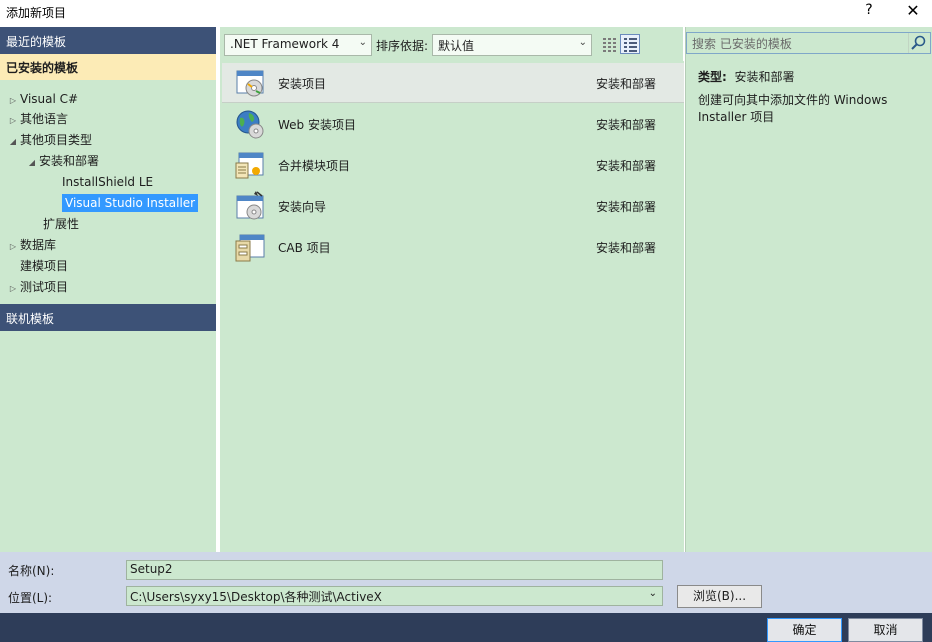 The height and width of the screenshot is (642, 932). I want to click on list-view-icon, so click(630, 45).